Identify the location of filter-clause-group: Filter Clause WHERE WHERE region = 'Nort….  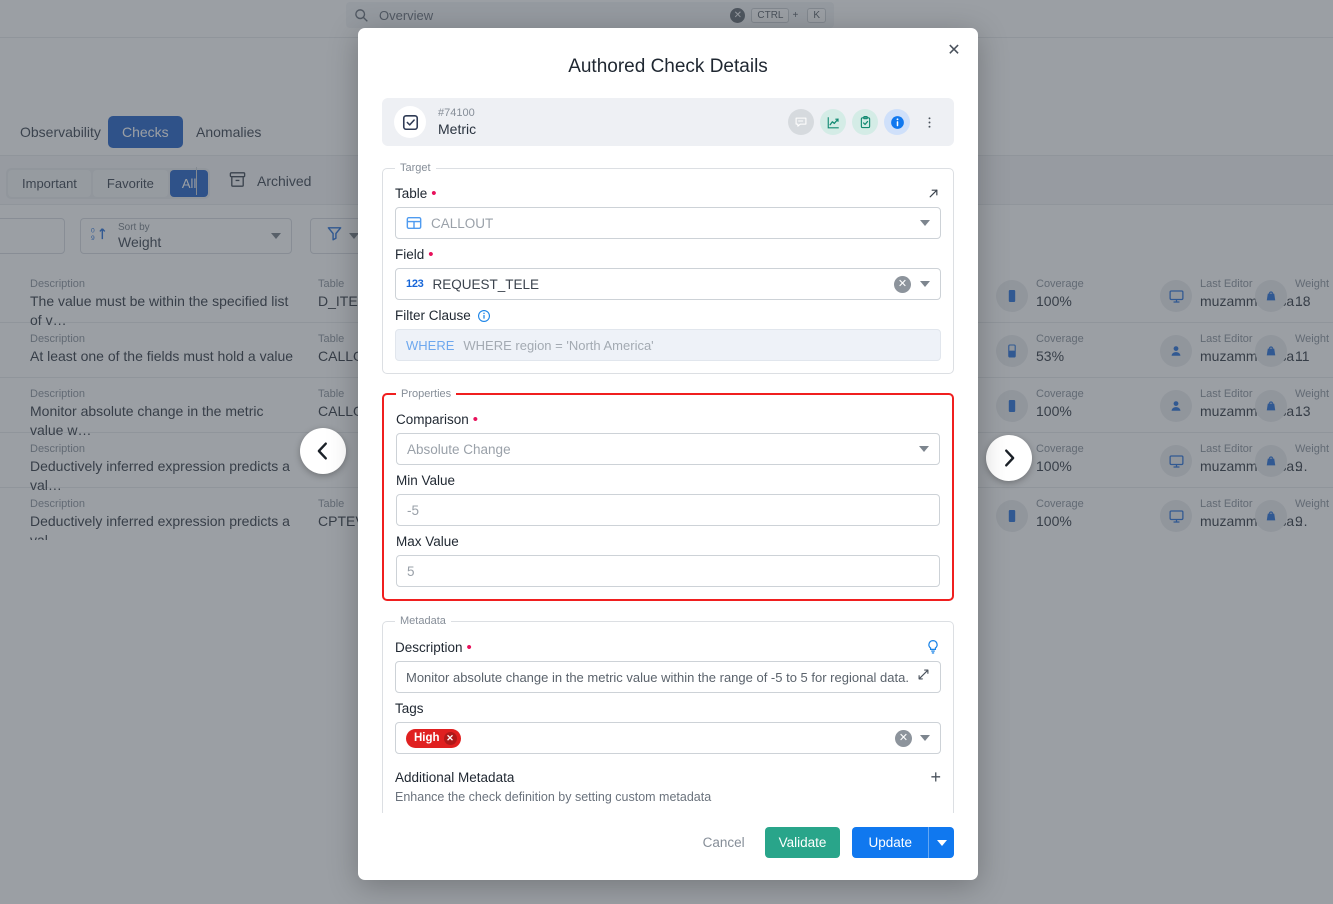
(668, 334).